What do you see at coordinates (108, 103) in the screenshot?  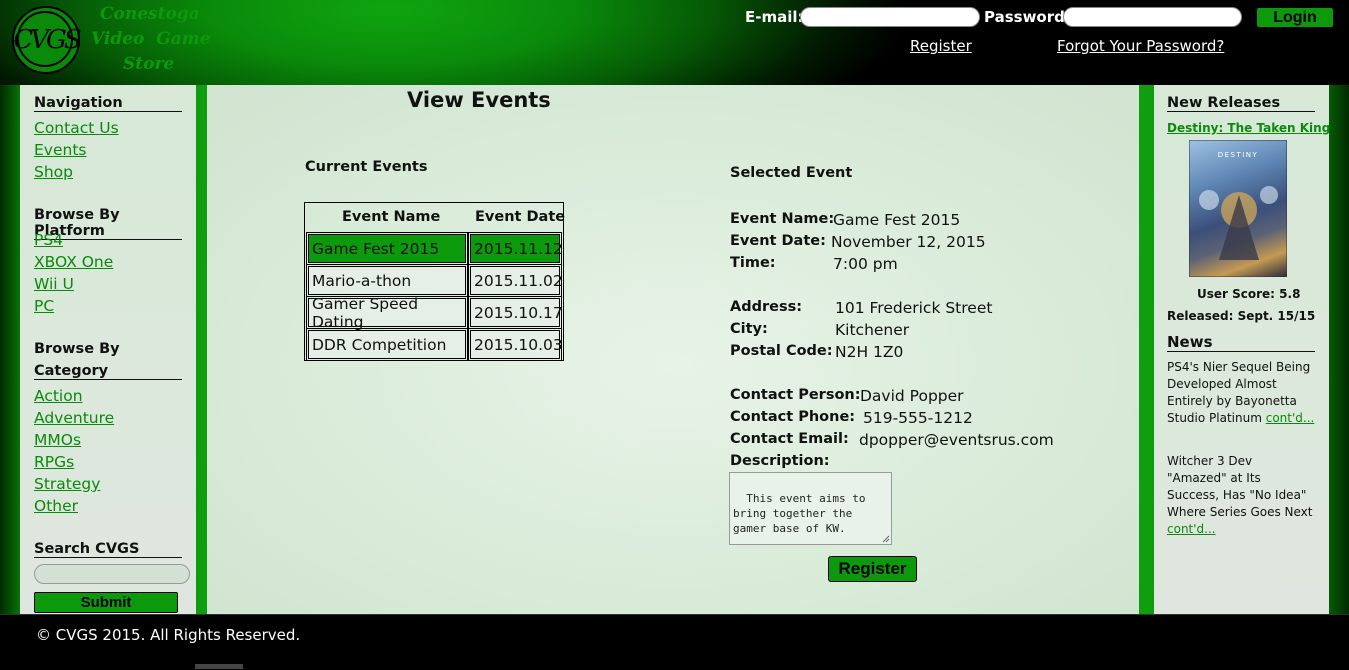 I see `navigation-title: Navigation` at bounding box center [108, 103].